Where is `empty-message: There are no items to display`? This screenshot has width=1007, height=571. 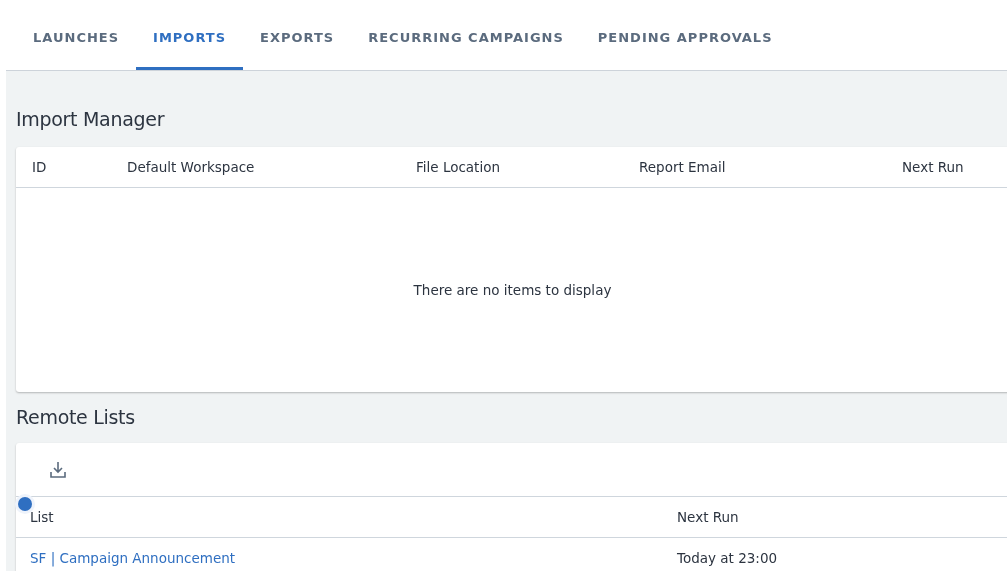
empty-message: There are no items to display is located at coordinates (512, 290).